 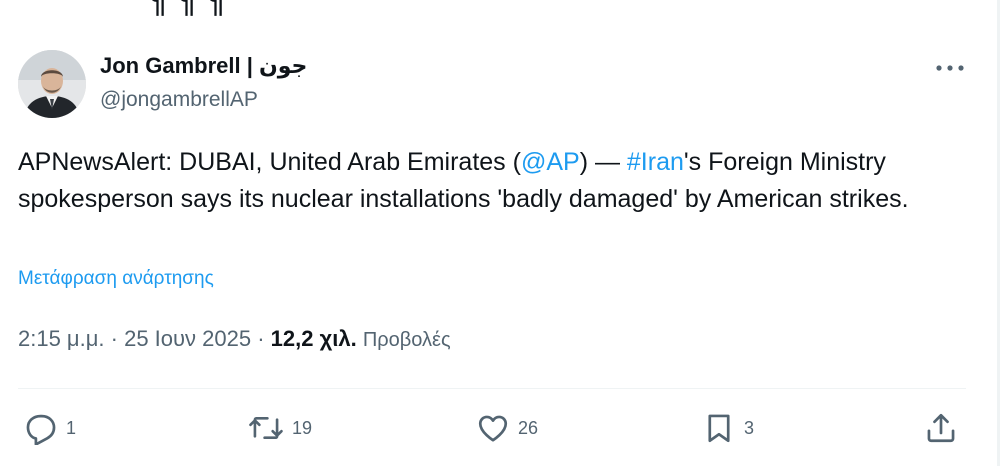 I want to click on reply-count: 1, so click(x=71, y=427).